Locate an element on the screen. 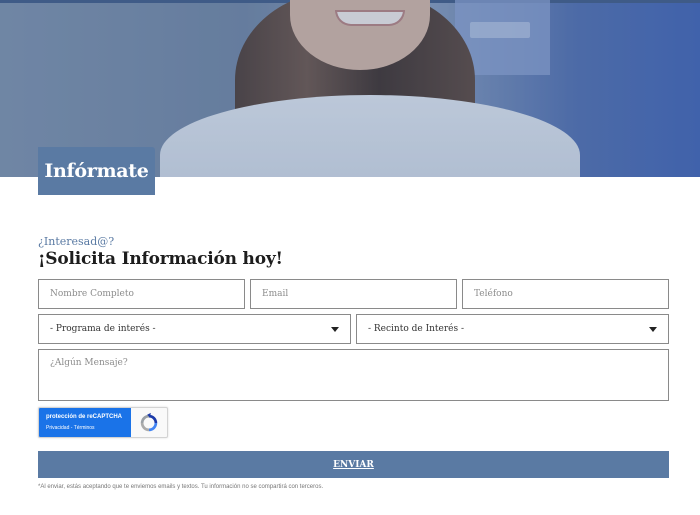 This screenshot has height=515, width=700. form-headline: ¡Solicita Información hoy! is located at coordinates (160, 259).